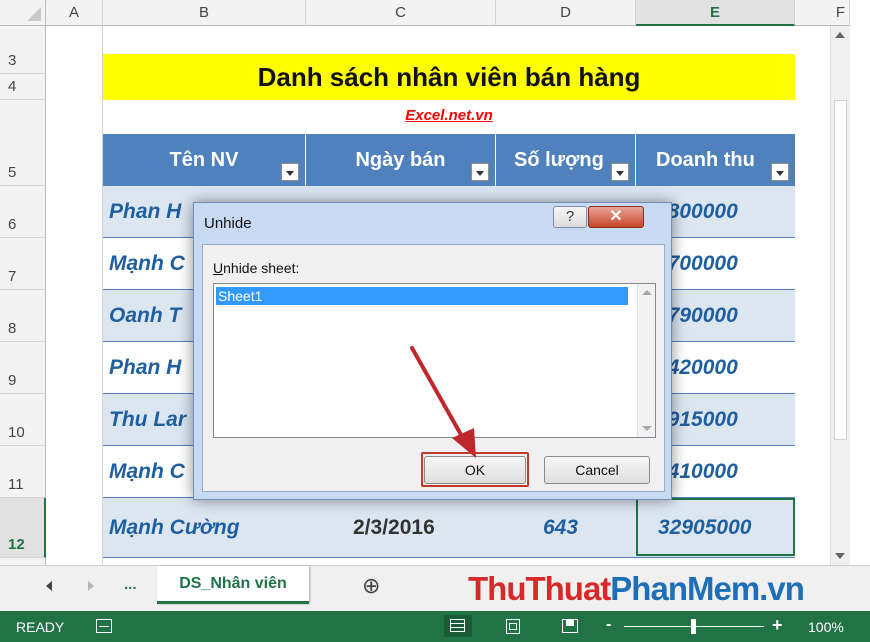 The image size is (870, 642). I want to click on header-label: Tên NV, so click(204, 160).